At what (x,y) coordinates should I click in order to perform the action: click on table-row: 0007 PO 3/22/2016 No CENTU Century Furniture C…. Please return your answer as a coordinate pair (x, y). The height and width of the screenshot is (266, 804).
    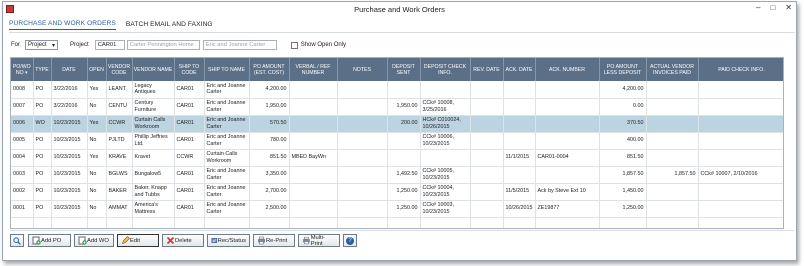
    Looking at the image, I should click on (397, 107).